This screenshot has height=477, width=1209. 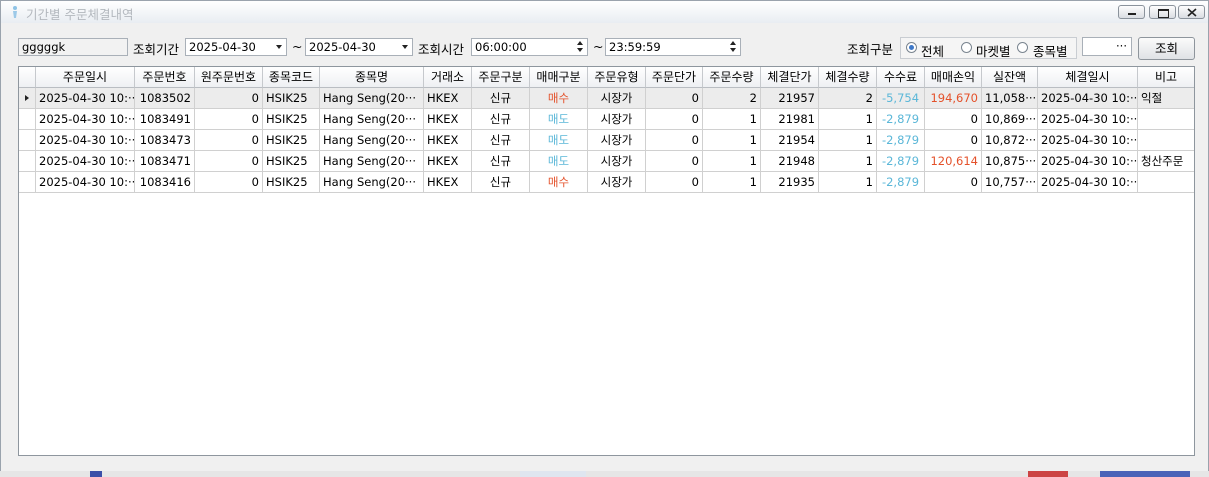 What do you see at coordinates (1010, 98) in the screenshot?
I see `cell-balance: 11,058···` at bounding box center [1010, 98].